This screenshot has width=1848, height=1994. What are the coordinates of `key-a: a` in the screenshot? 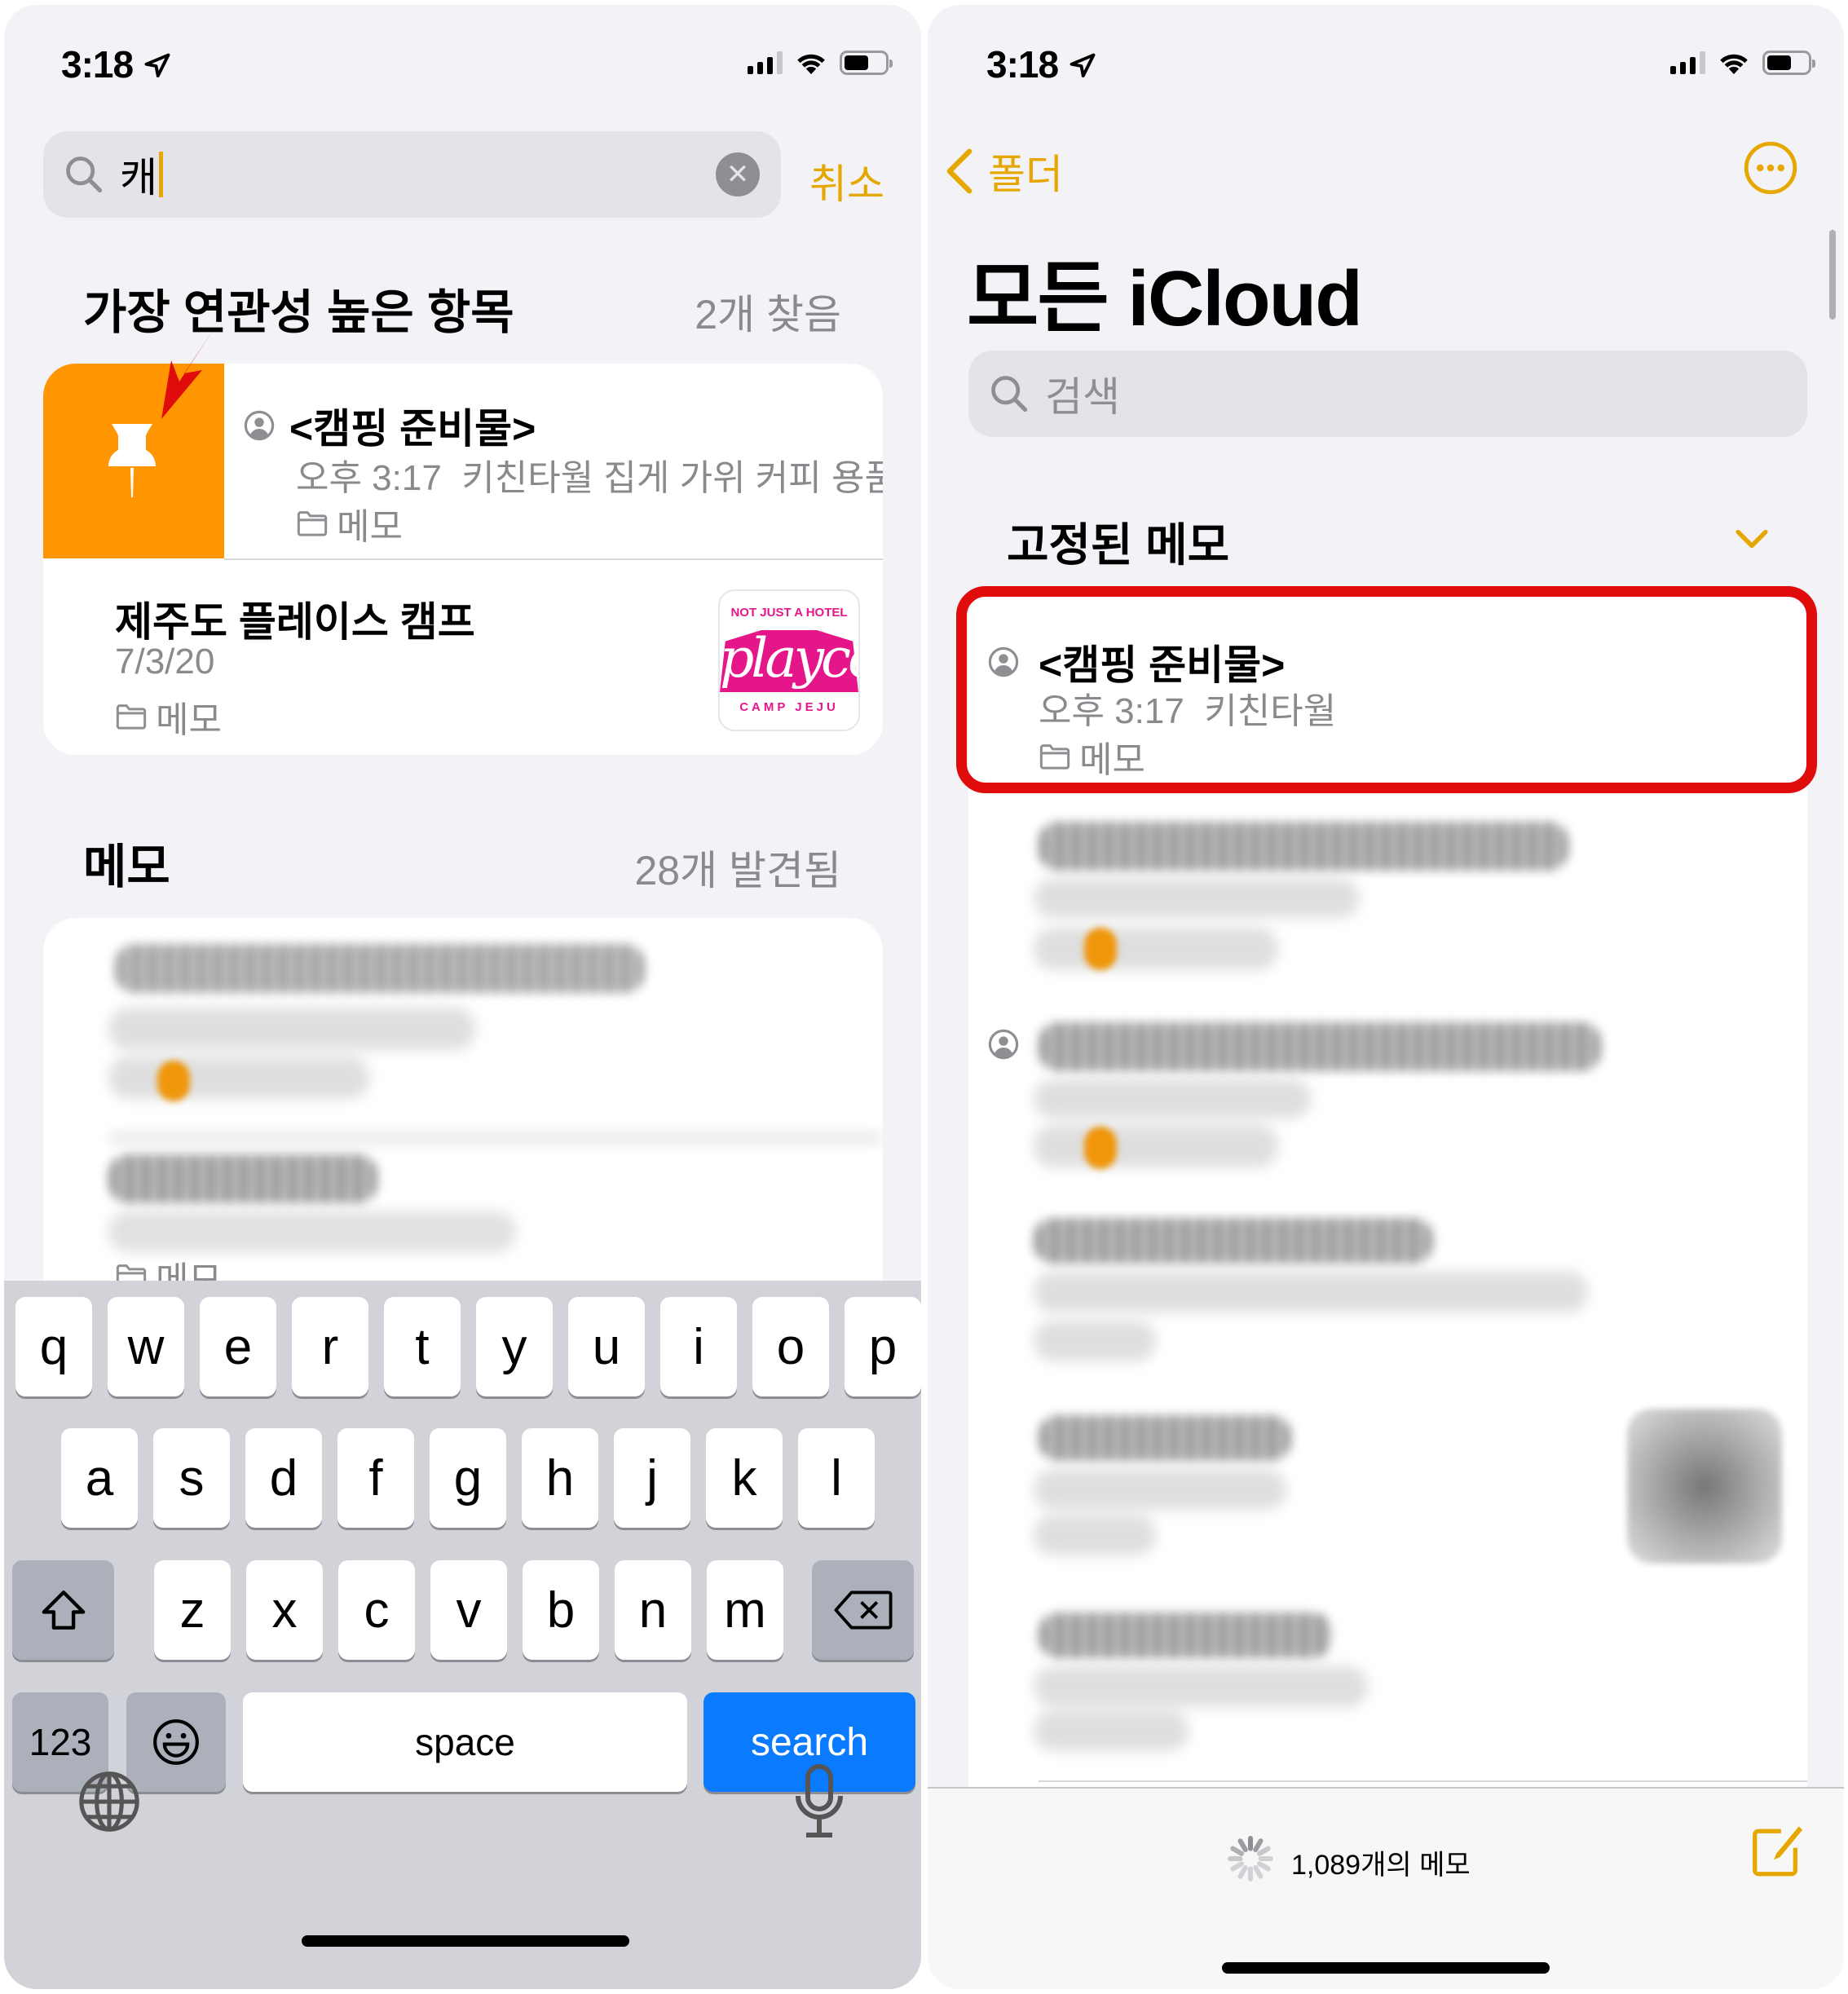 It's located at (99, 1478).